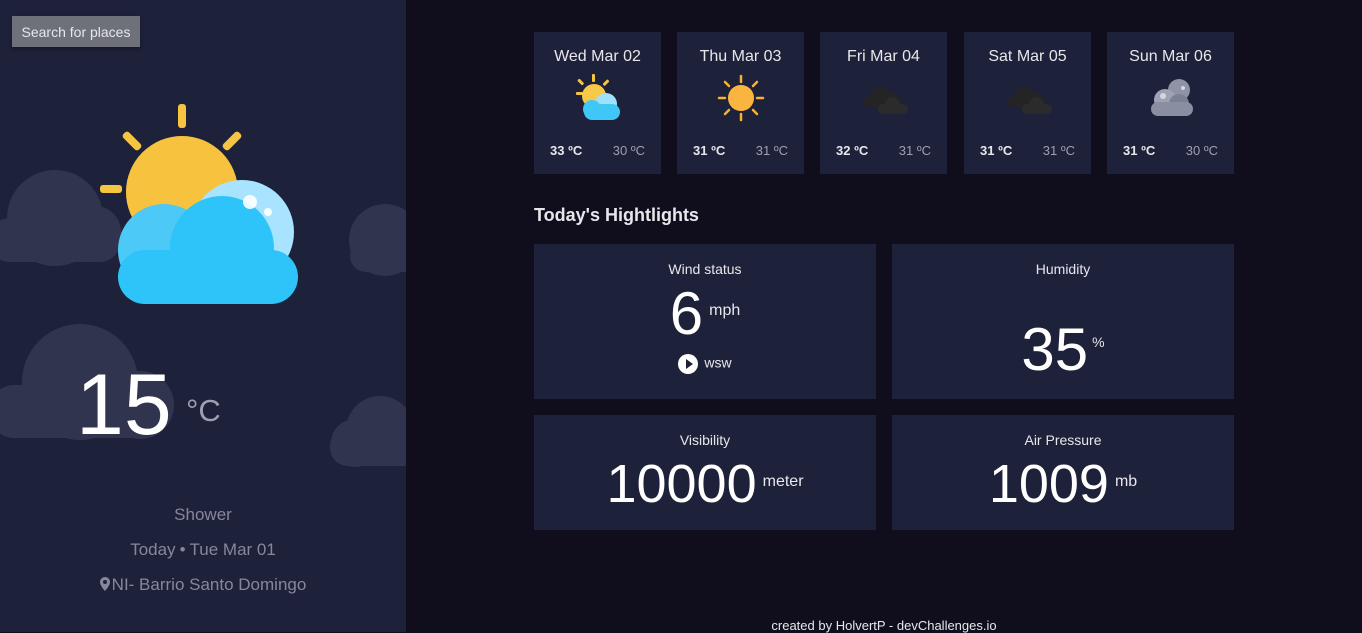 The image size is (1362, 633). I want to click on visibility-number: 10000, so click(681, 484).